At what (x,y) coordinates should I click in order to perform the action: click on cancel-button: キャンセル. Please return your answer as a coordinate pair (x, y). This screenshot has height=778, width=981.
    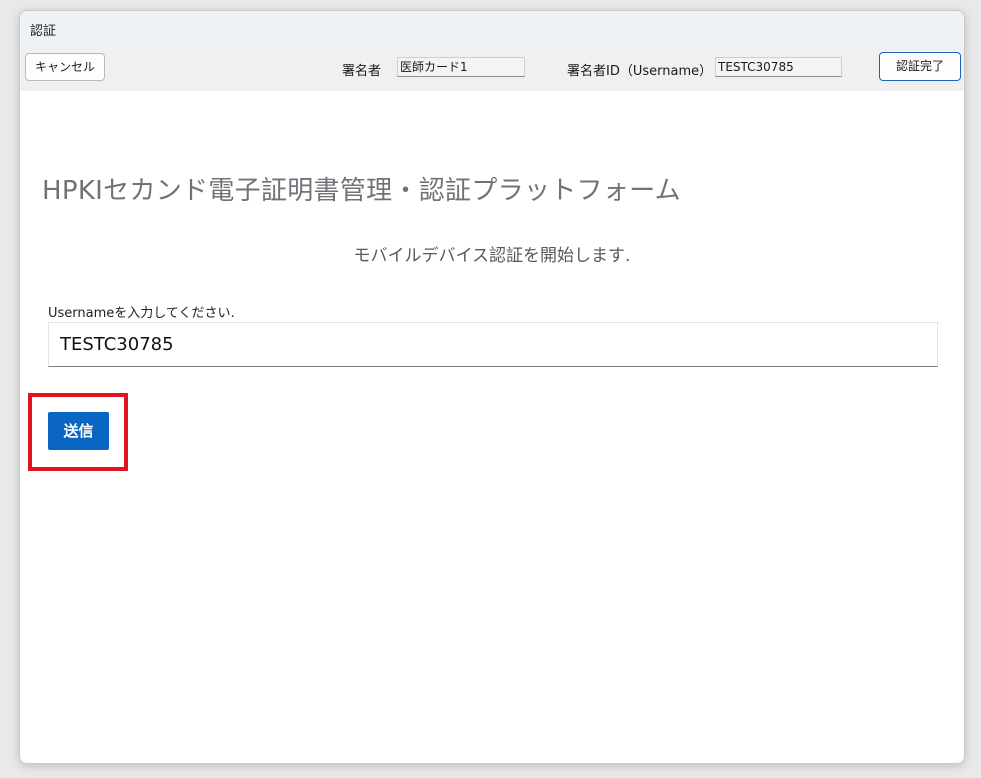
    Looking at the image, I should click on (65, 67).